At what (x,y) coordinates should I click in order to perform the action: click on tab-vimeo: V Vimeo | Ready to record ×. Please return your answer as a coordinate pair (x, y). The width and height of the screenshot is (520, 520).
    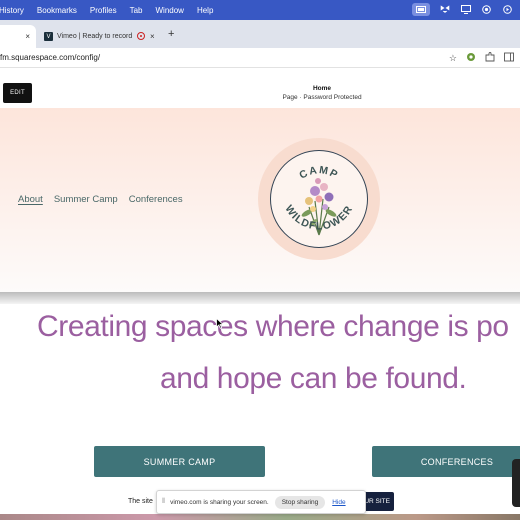
    Looking at the image, I should click on (100, 36).